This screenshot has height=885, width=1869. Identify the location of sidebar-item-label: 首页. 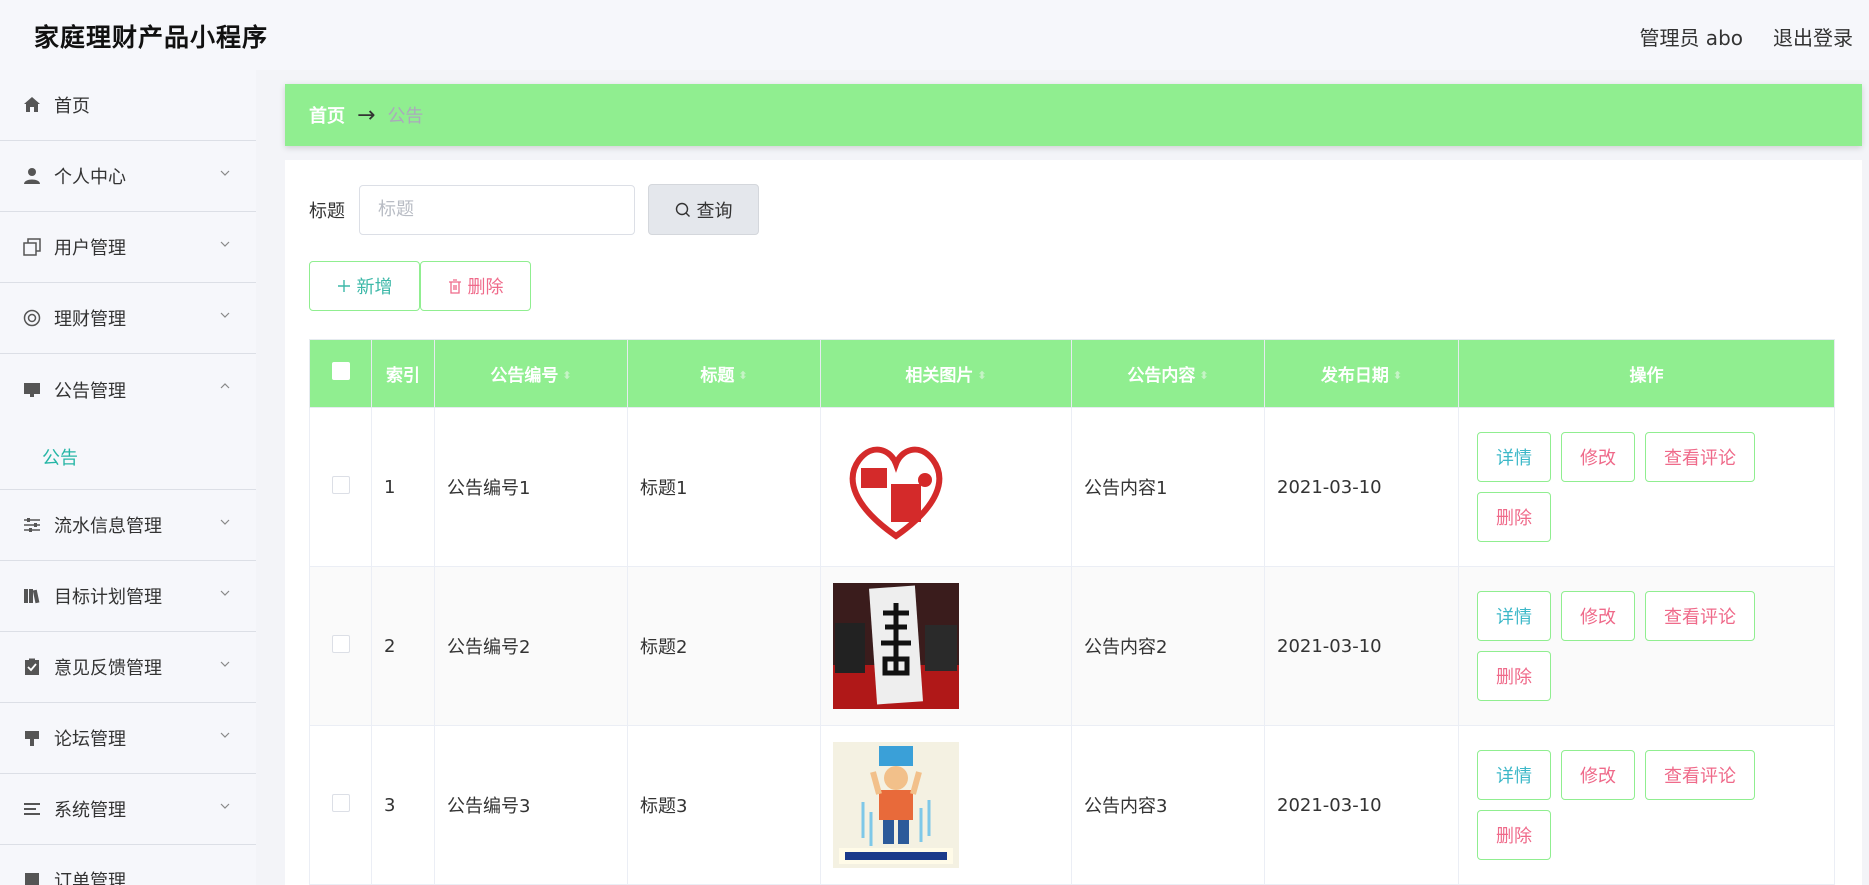
(72, 106).